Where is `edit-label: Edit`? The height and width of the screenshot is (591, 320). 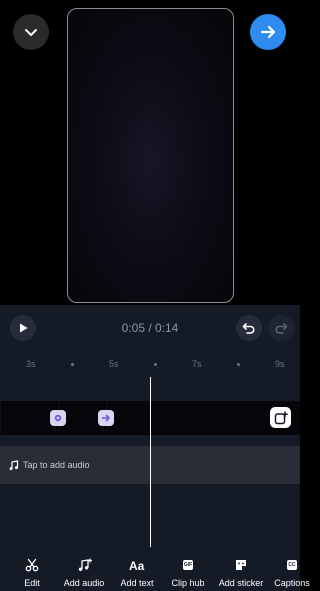
edit-label: Edit is located at coordinates (32, 583).